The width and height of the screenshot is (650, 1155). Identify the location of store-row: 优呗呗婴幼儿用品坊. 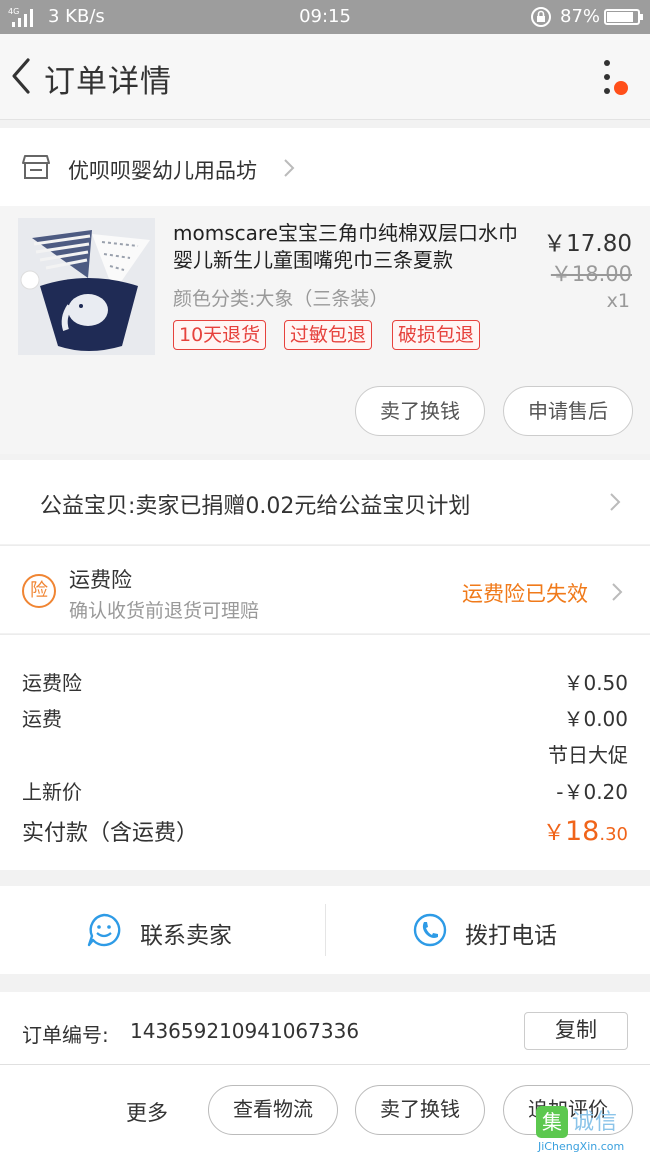
(325, 167).